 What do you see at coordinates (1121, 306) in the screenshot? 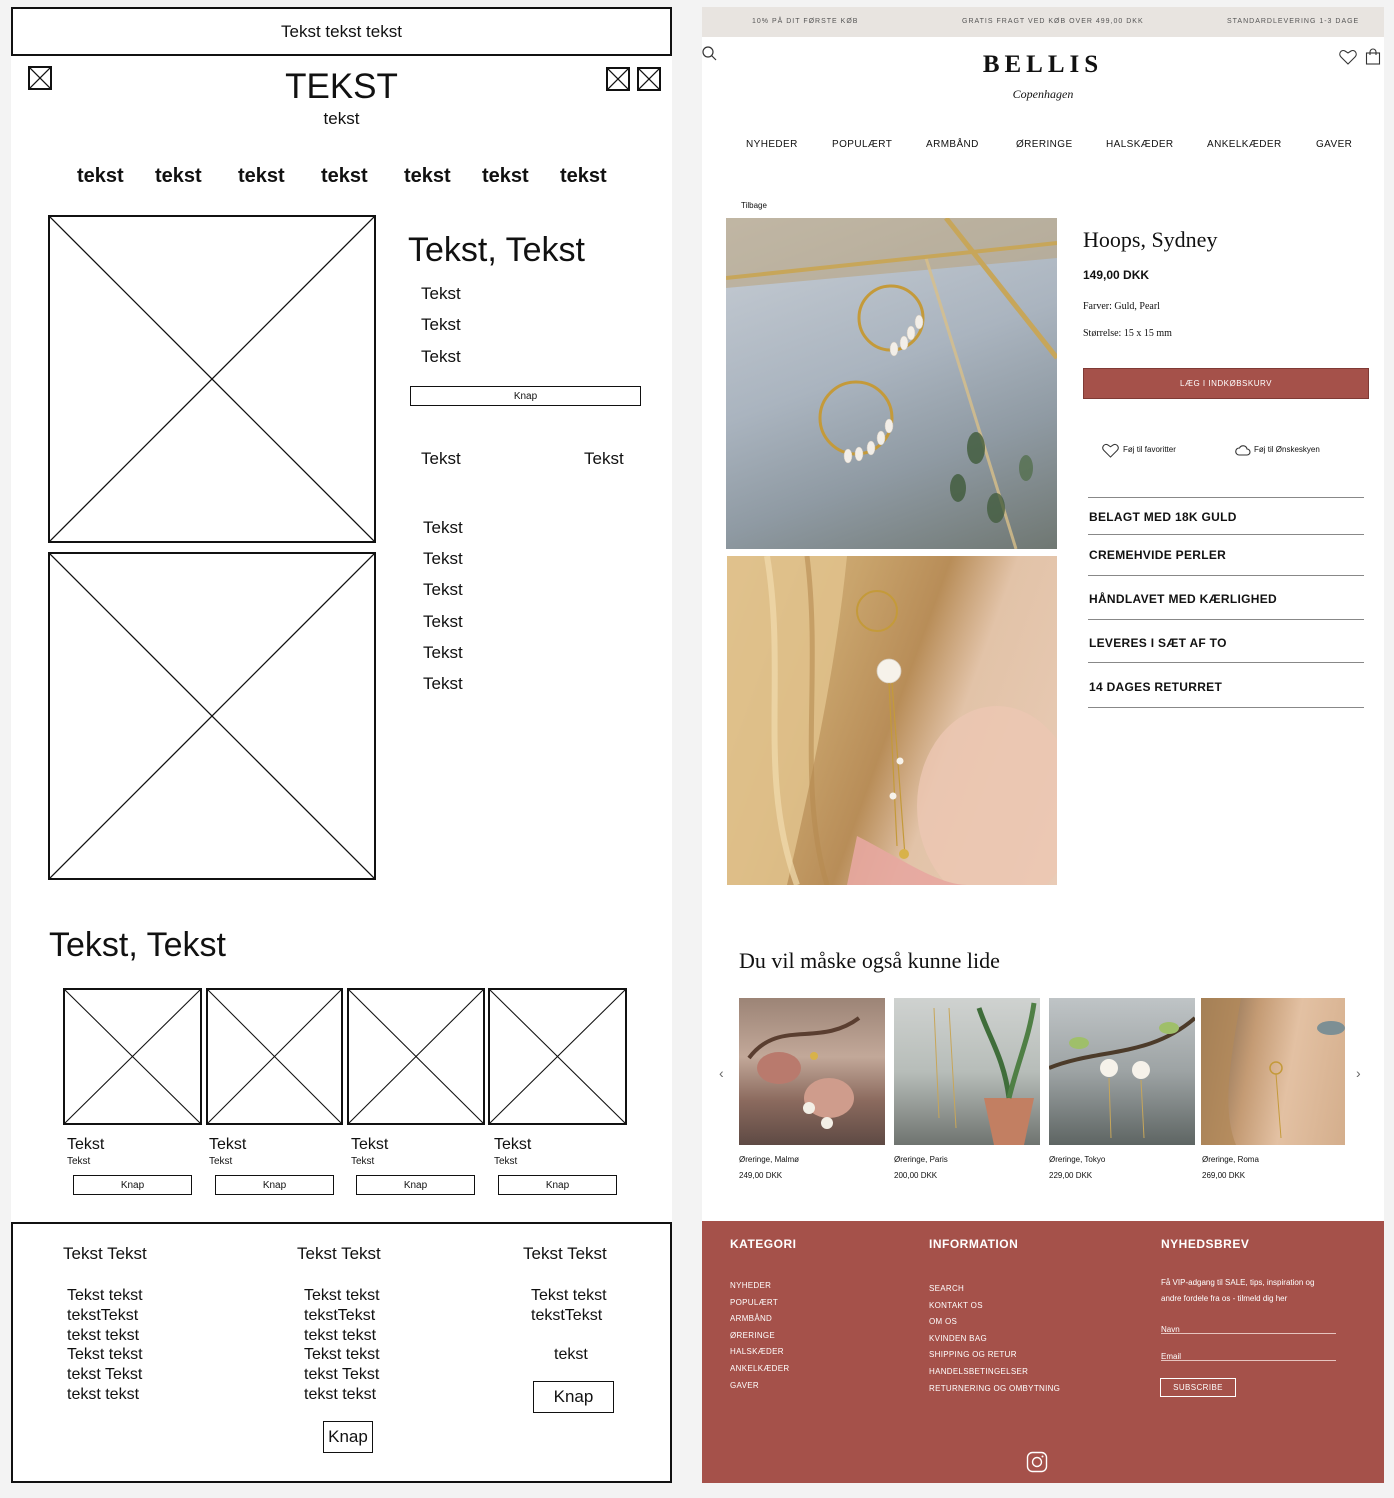
I see `product-colors: Farver: Guld, Pearl` at bounding box center [1121, 306].